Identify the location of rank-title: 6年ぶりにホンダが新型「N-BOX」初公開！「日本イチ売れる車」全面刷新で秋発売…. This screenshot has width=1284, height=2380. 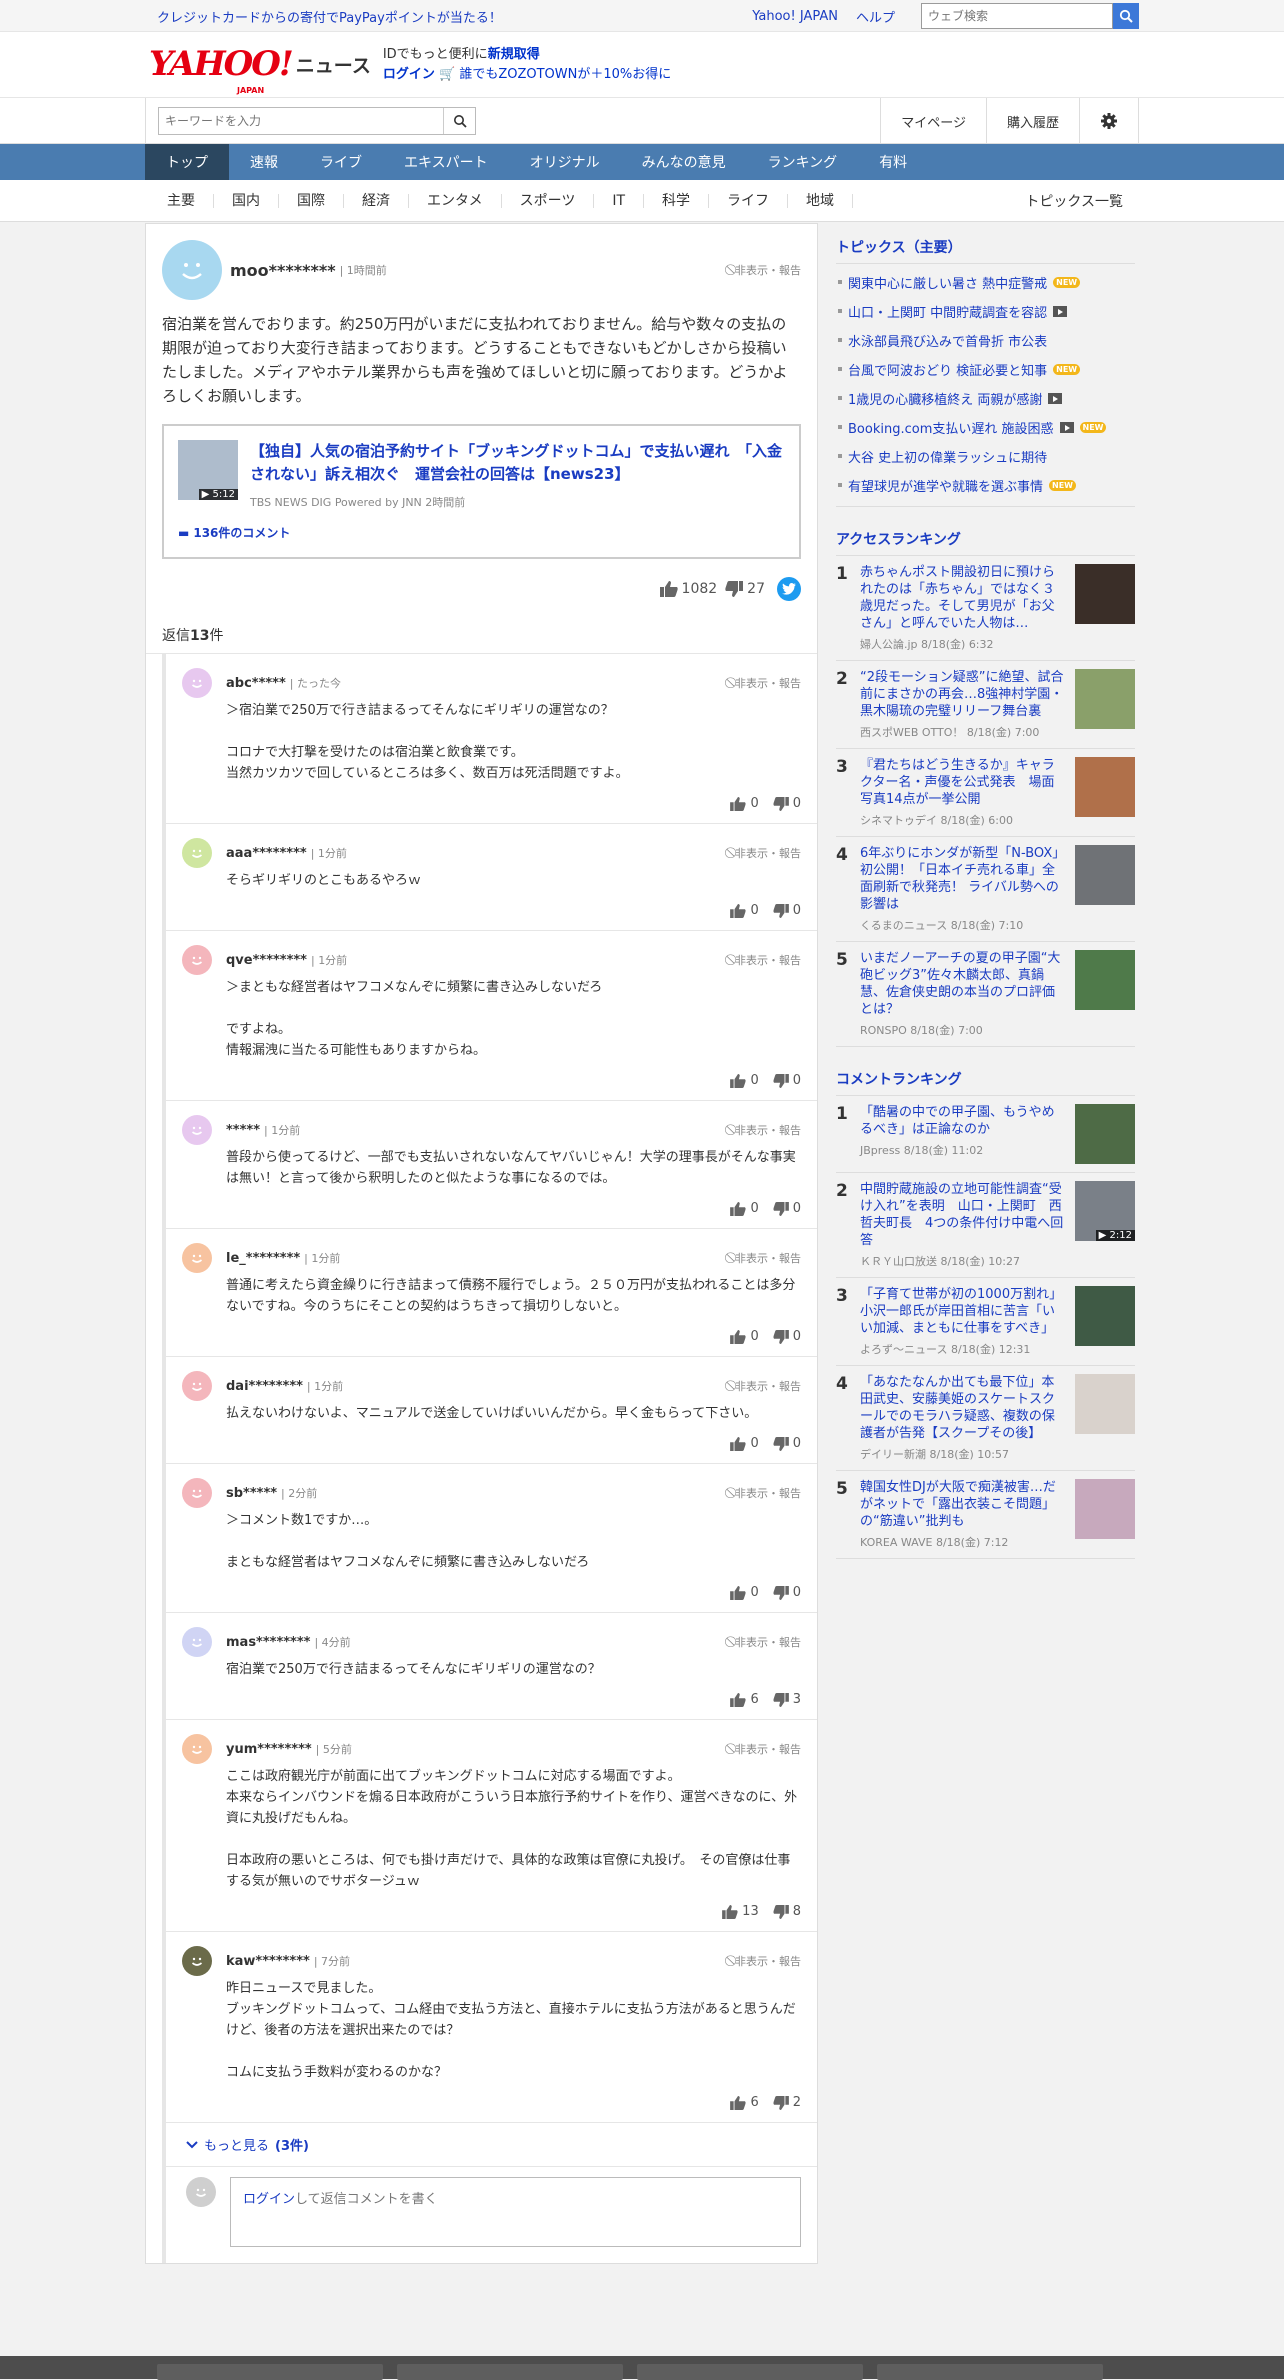
(963, 879).